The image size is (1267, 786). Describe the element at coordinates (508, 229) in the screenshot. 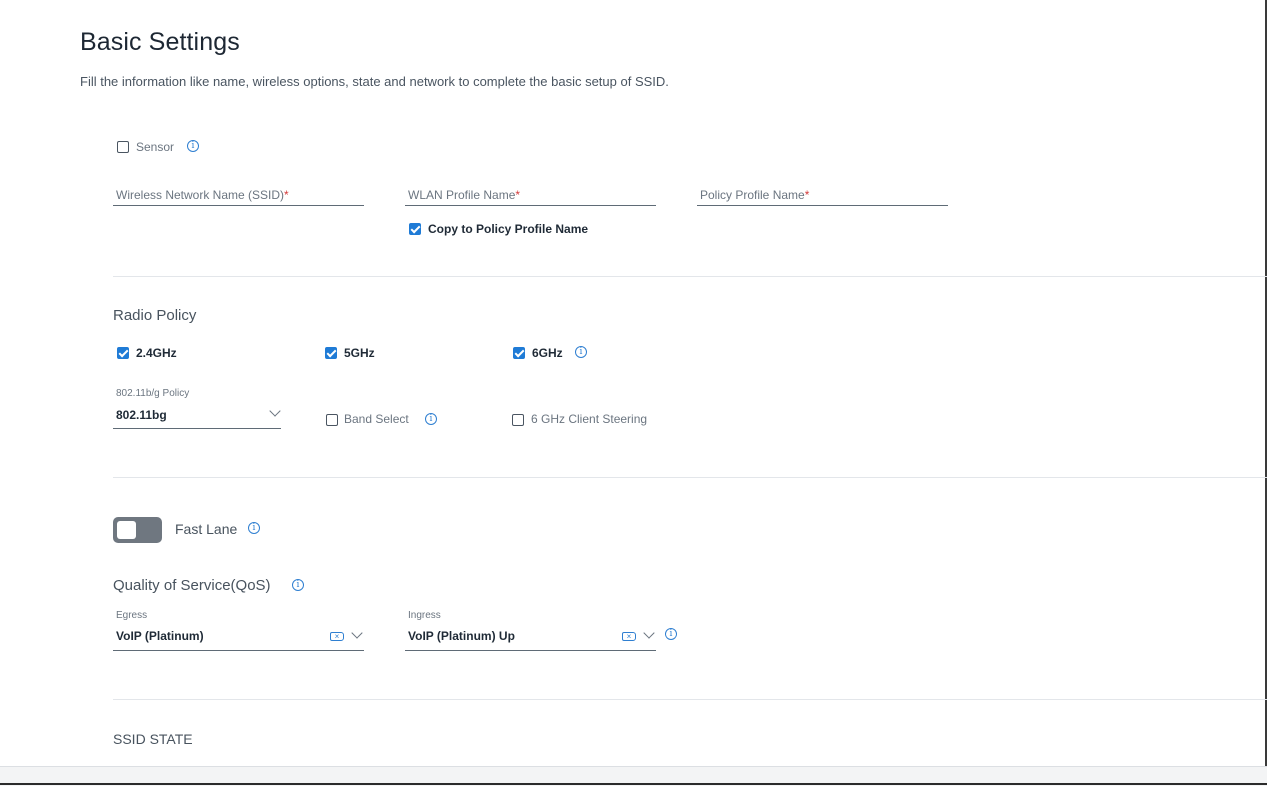

I see `copy-to-policy-label: Copy to Policy Profile Name` at that location.